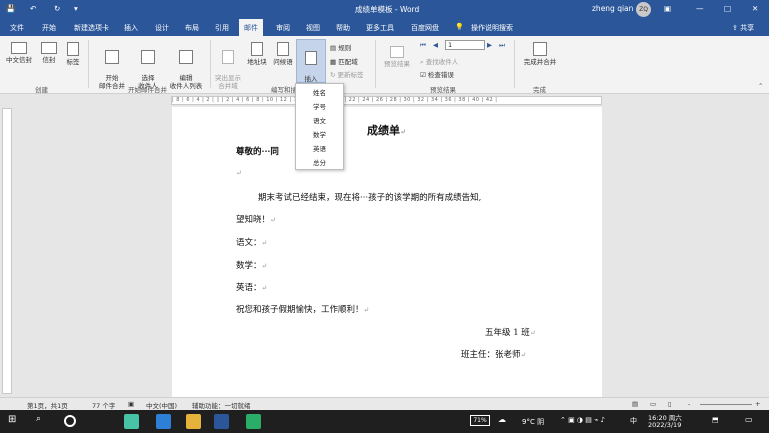  I want to click on next-record-icon: ▶, so click(489, 45).